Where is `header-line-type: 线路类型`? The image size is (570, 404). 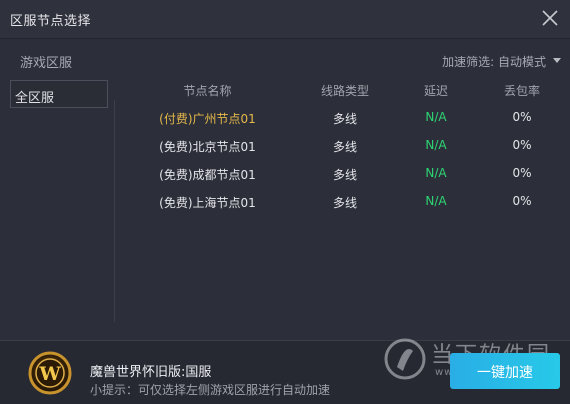 header-line-type: 线路类型 is located at coordinates (344, 91).